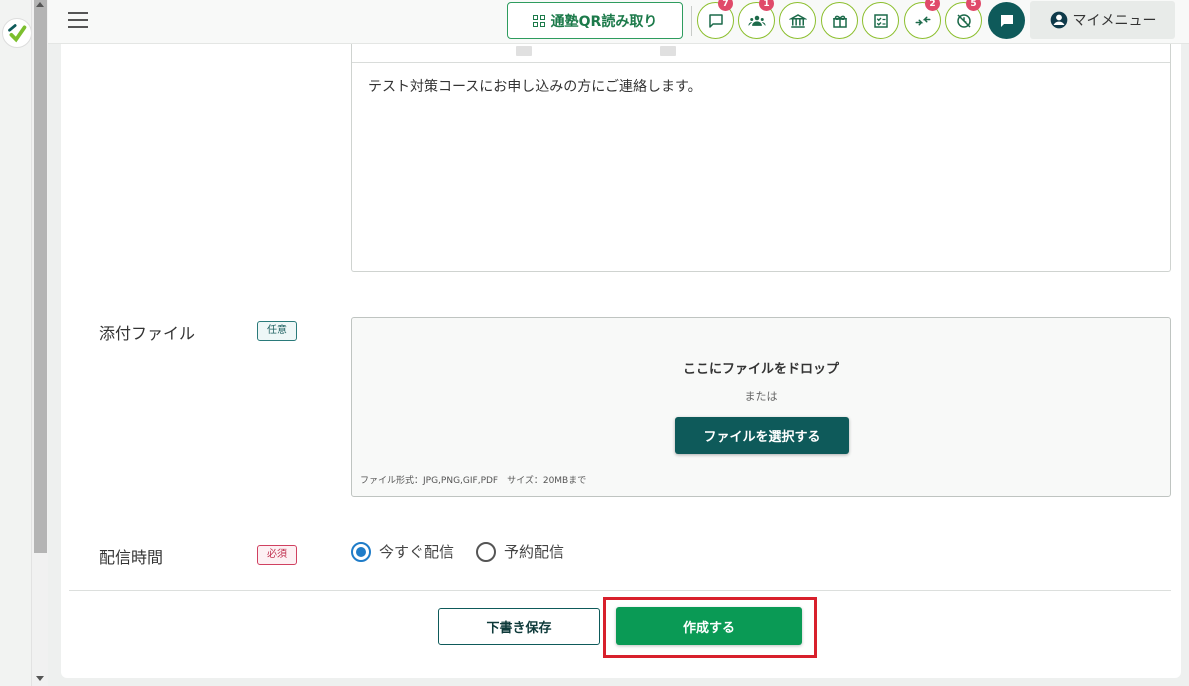 Image resolution: width=1189 pixels, height=686 pixels. What do you see at coordinates (762, 435) in the screenshot?
I see `choose-file-button: ファイルを選択する` at bounding box center [762, 435].